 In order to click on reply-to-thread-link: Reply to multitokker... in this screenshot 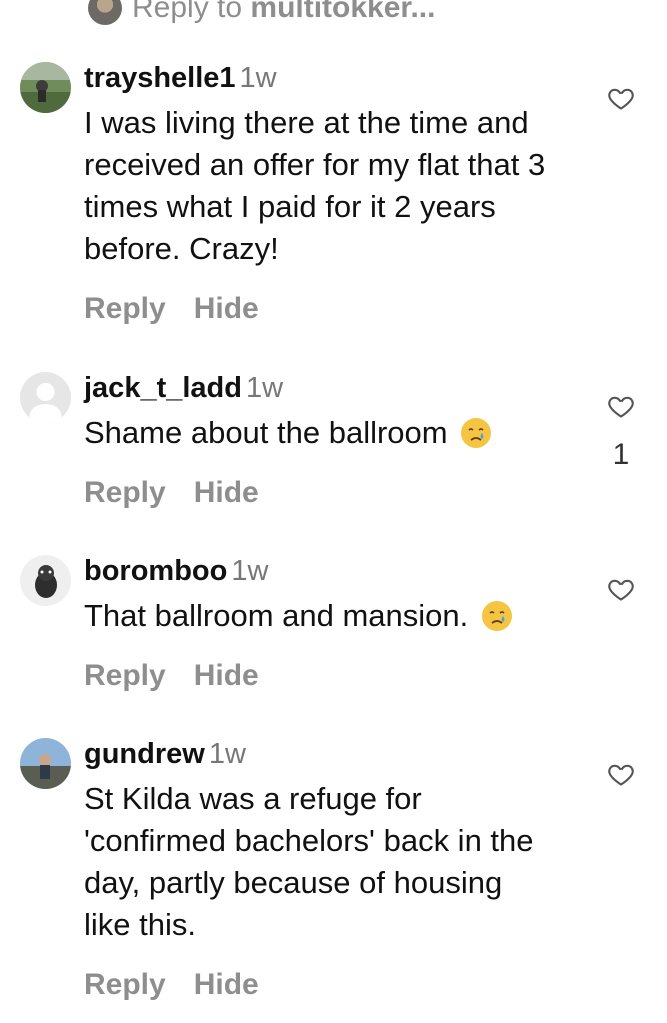, I will do `click(261, 14)`.